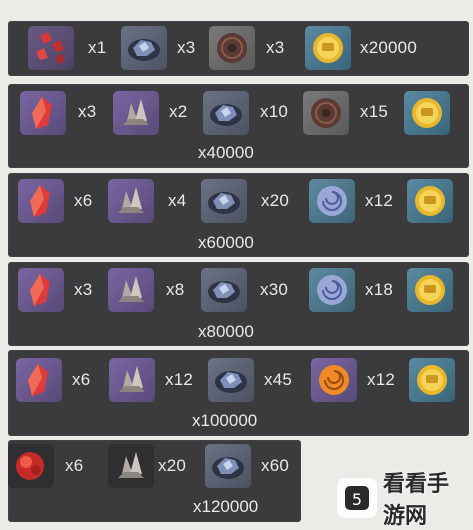 The image size is (473, 530). I want to click on gold-total-label: x120000, so click(226, 506).